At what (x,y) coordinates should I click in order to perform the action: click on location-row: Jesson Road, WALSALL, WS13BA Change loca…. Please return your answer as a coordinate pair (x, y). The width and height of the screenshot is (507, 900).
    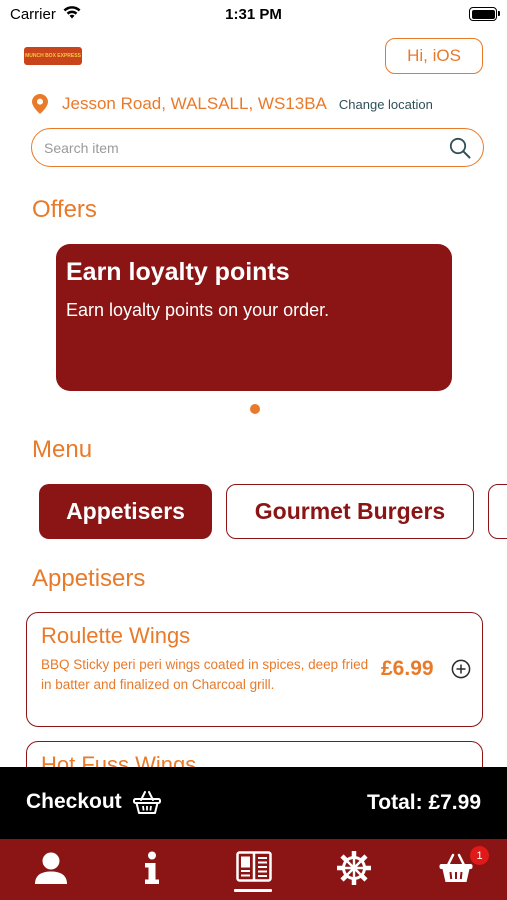
    Looking at the image, I should click on (232, 104).